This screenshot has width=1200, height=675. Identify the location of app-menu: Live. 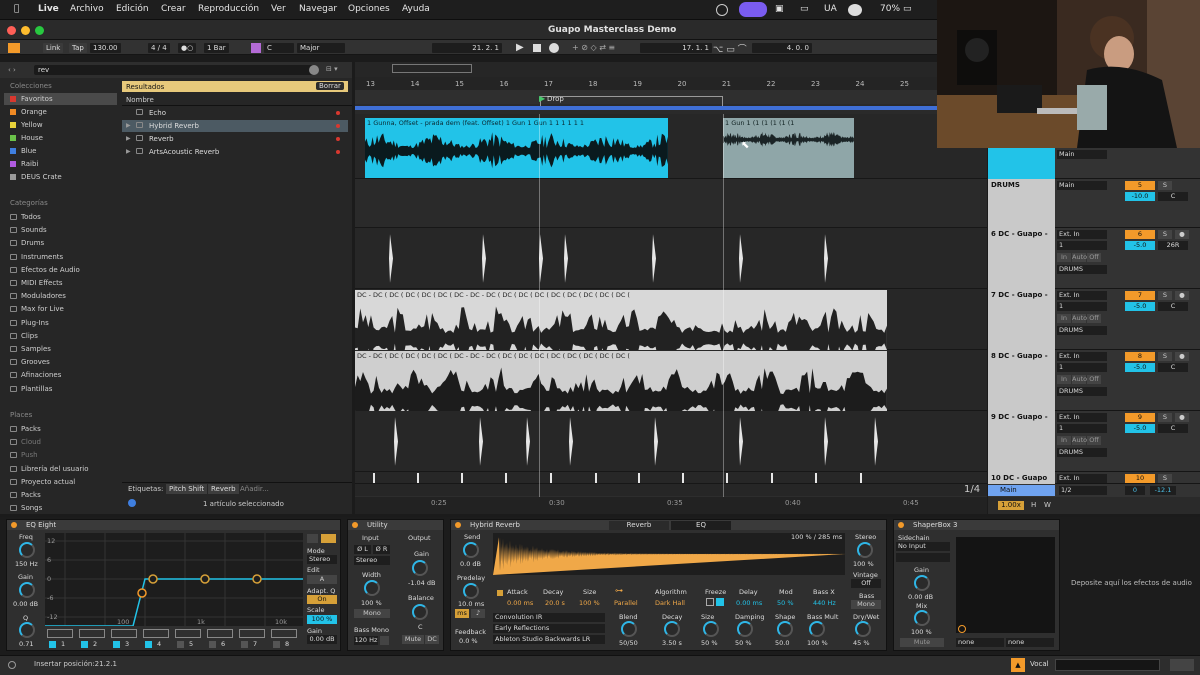
(48, 9).